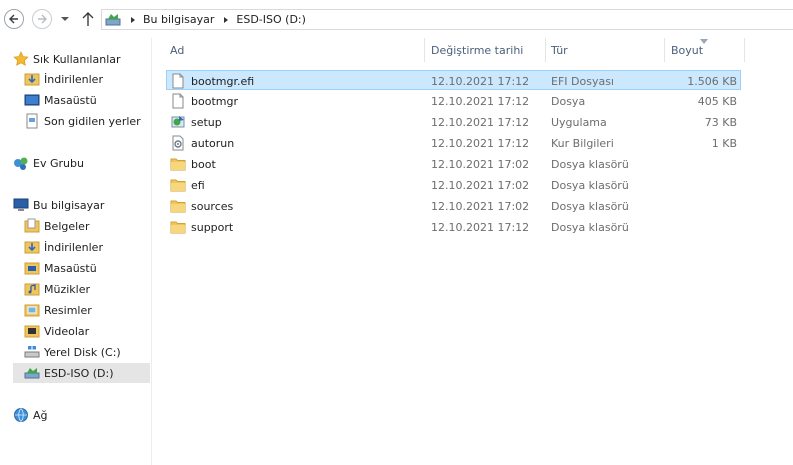  Describe the element at coordinates (453, 227) in the screenshot. I see `file-row: support 12.10.2021 17:12 Dosya klasörü` at that location.